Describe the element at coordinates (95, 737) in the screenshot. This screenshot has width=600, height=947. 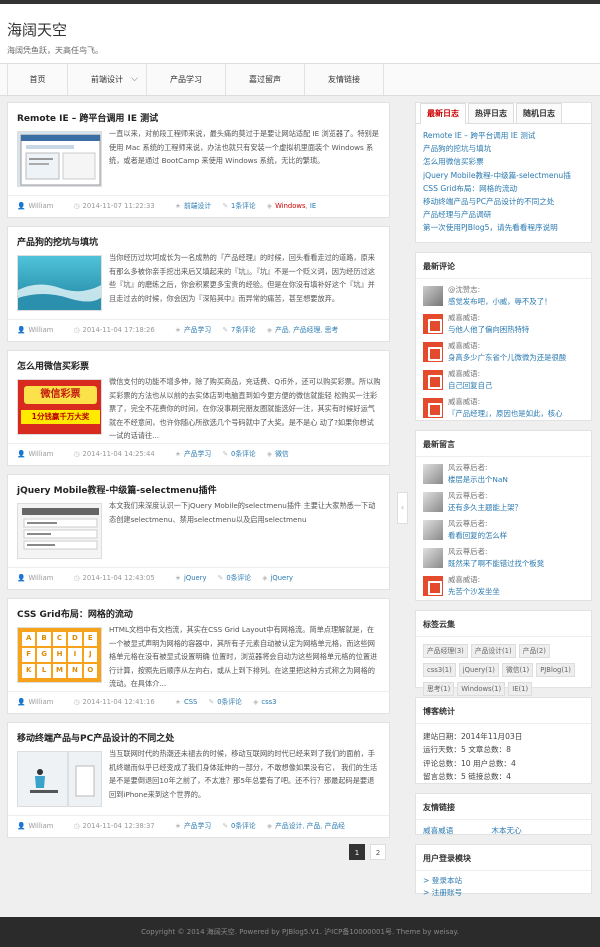
I see `post-title: 移动终端产品与PC产品设计的不同之处` at that location.